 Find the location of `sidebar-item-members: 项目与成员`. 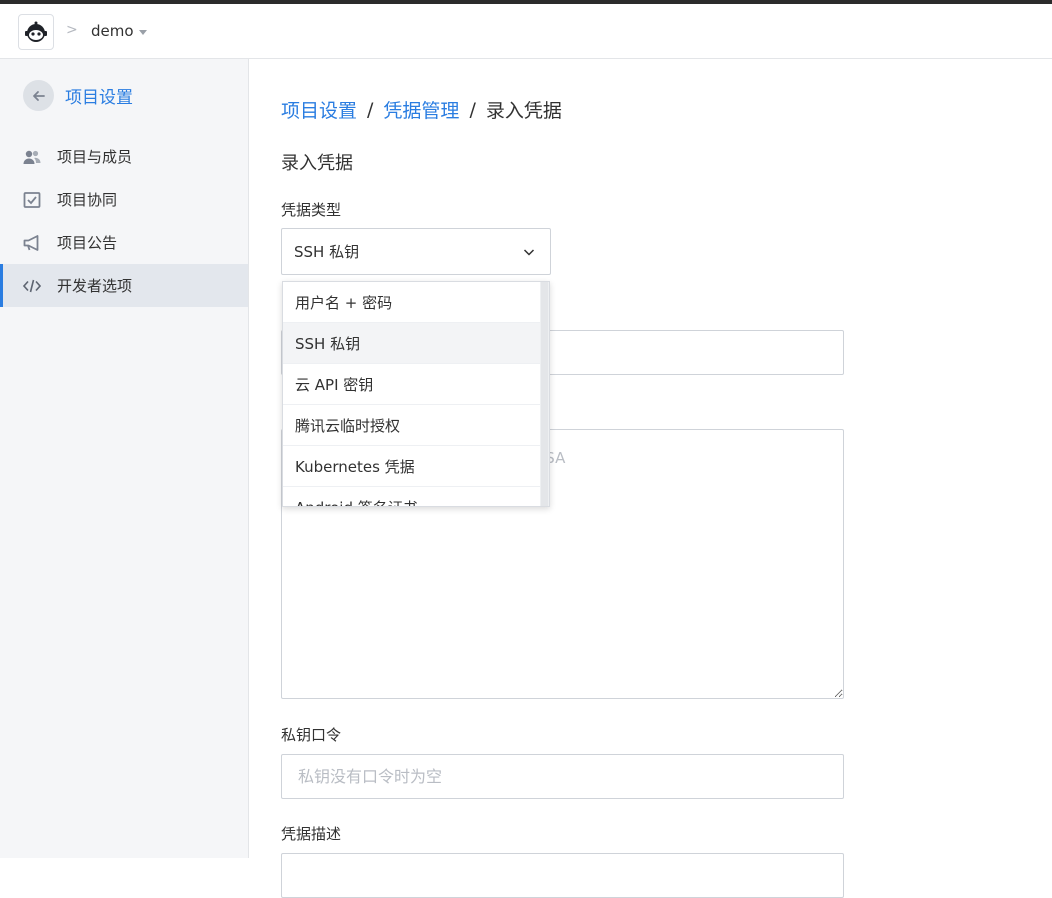

sidebar-item-members: 项目与成员 is located at coordinates (124, 156).